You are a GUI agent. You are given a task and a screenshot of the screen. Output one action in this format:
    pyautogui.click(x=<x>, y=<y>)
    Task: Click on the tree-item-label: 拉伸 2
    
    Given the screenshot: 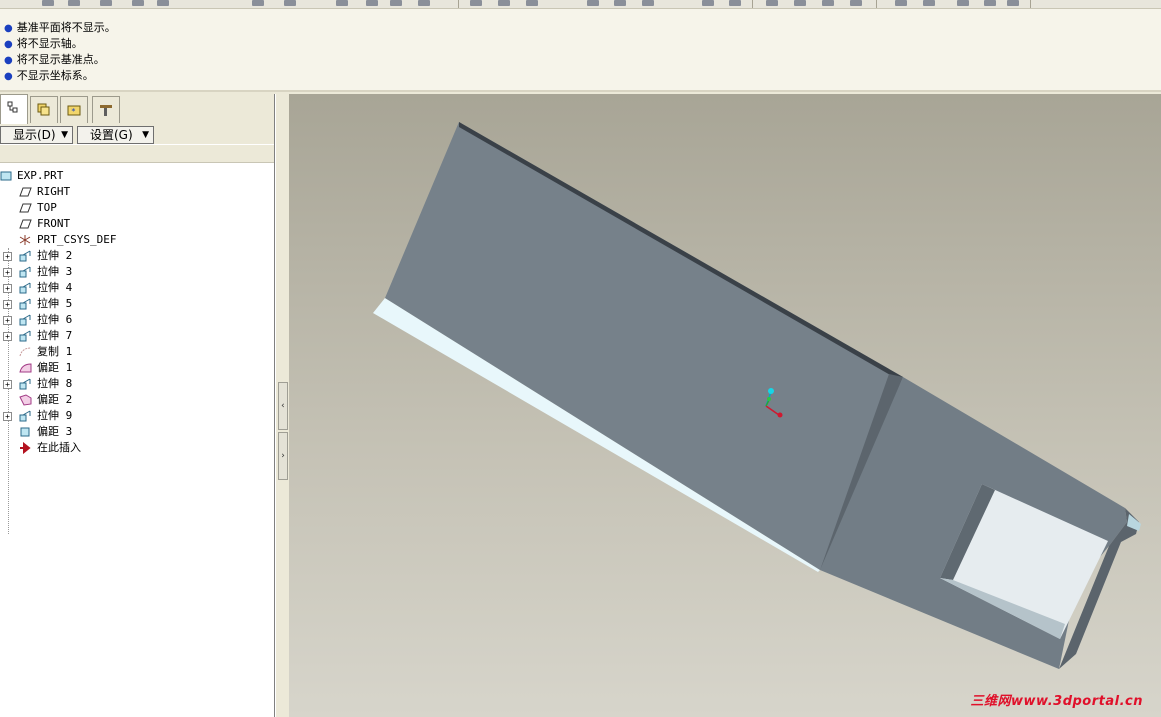 What is the action you would take?
    pyautogui.click(x=55, y=255)
    